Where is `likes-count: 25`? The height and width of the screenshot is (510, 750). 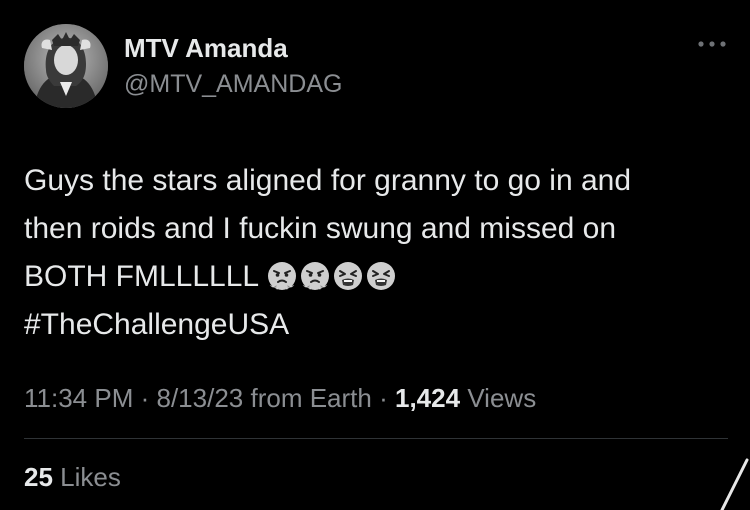
likes-count: 25 is located at coordinates (38, 477).